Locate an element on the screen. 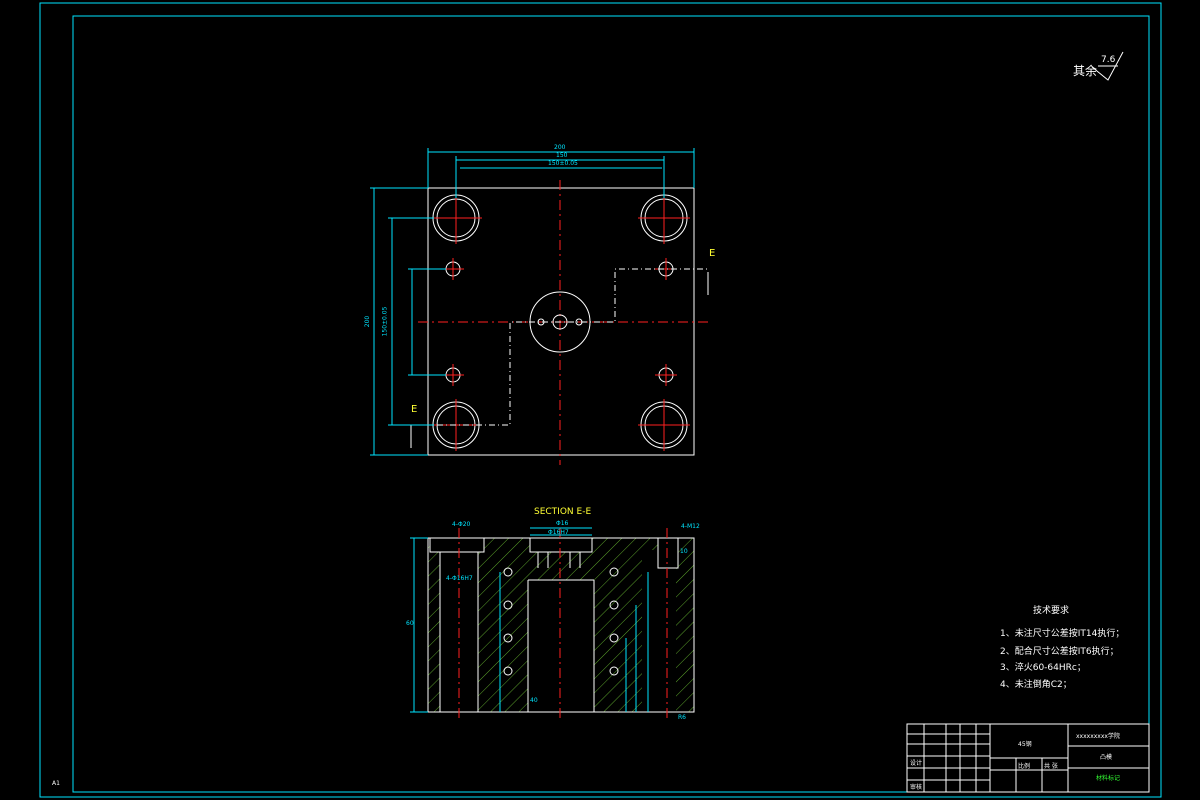 The image size is (1200, 800). dim-left-hole: 4-Φ20 is located at coordinates (461, 524).